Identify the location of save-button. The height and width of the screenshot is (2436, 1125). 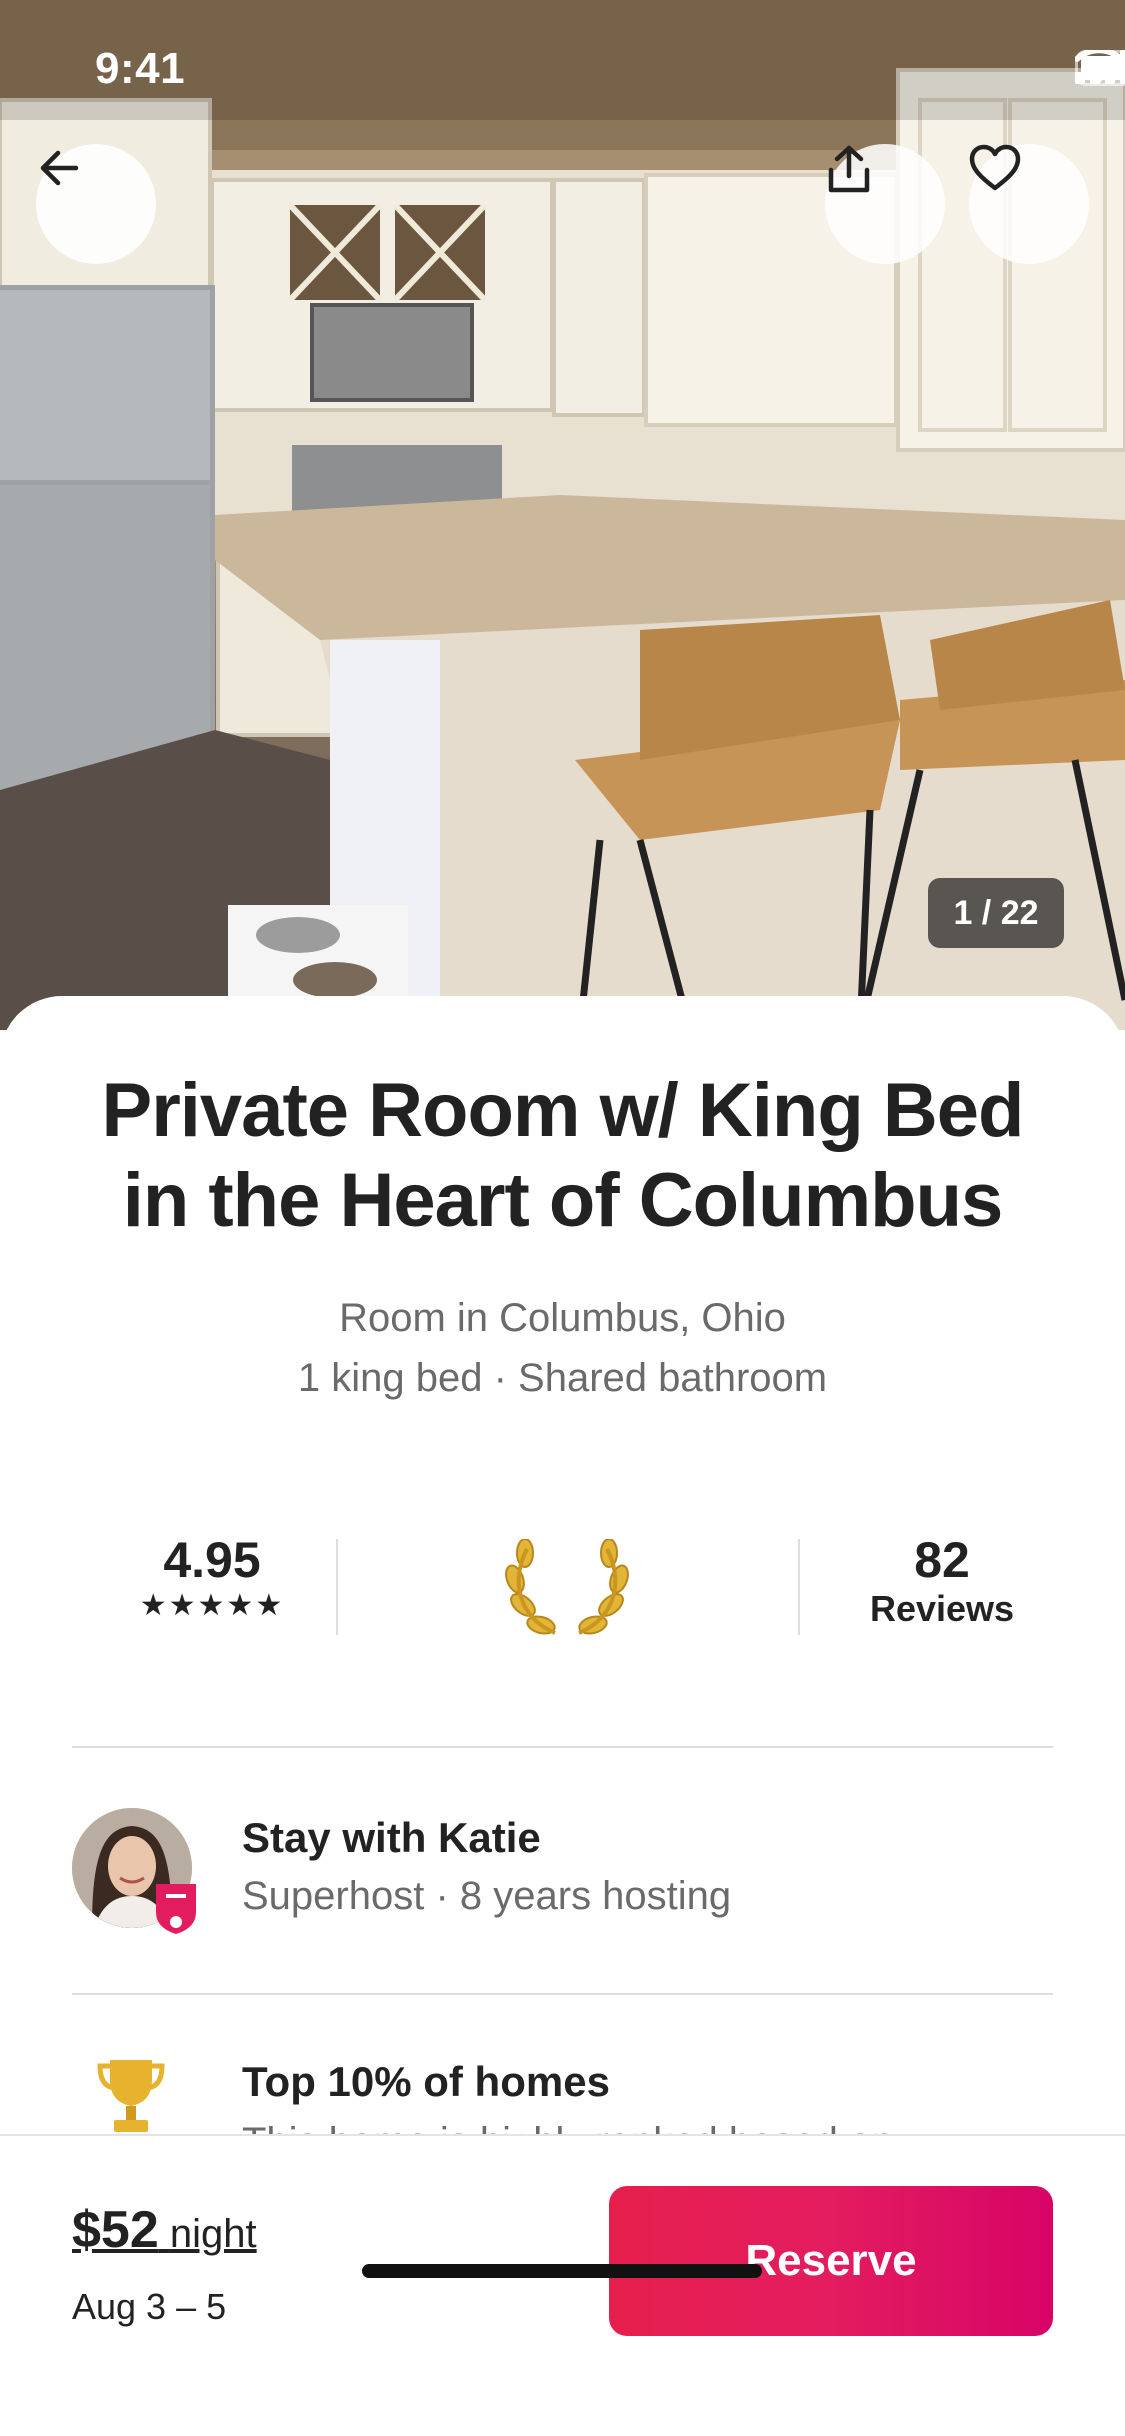
(1029, 204).